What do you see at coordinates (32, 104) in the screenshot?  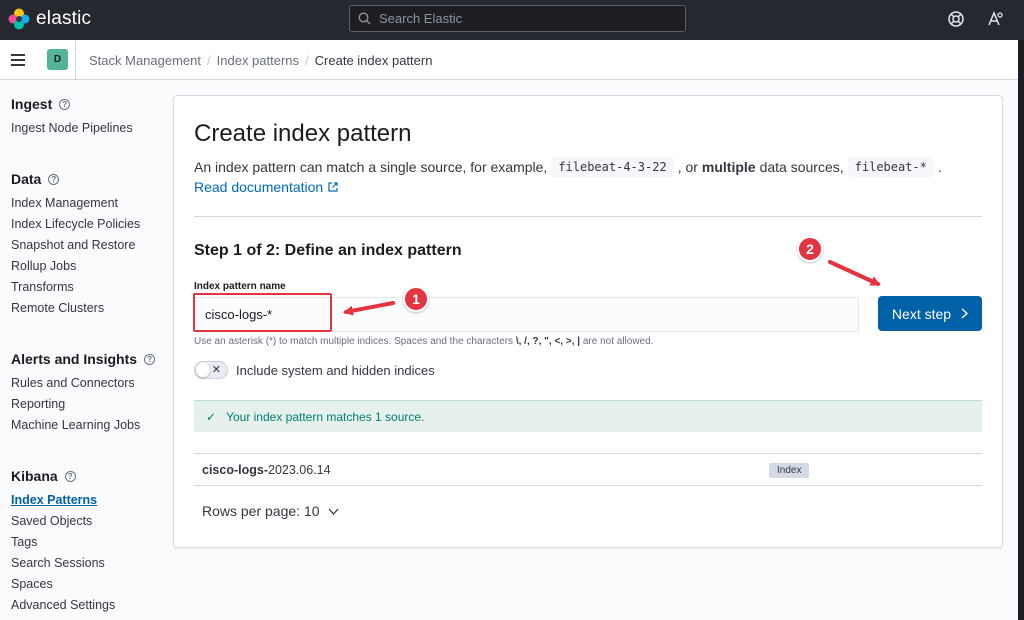 I see `sidebar-group-label: Ingest` at bounding box center [32, 104].